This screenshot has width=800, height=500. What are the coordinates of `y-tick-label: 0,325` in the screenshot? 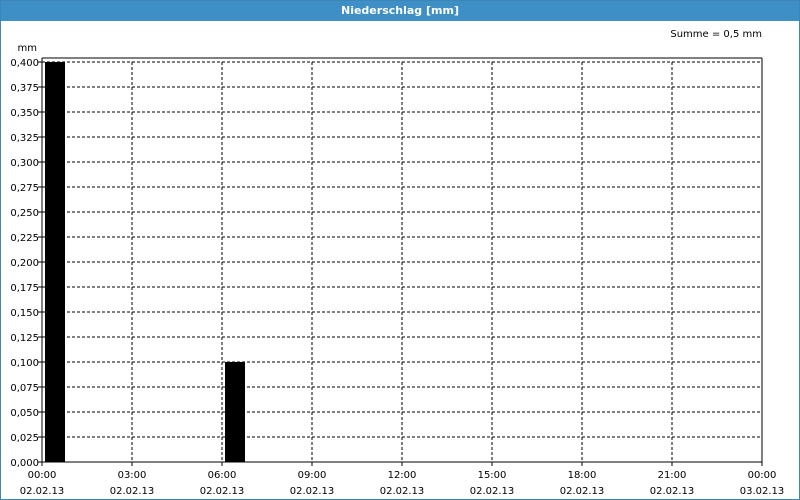 It's located at (24, 138).